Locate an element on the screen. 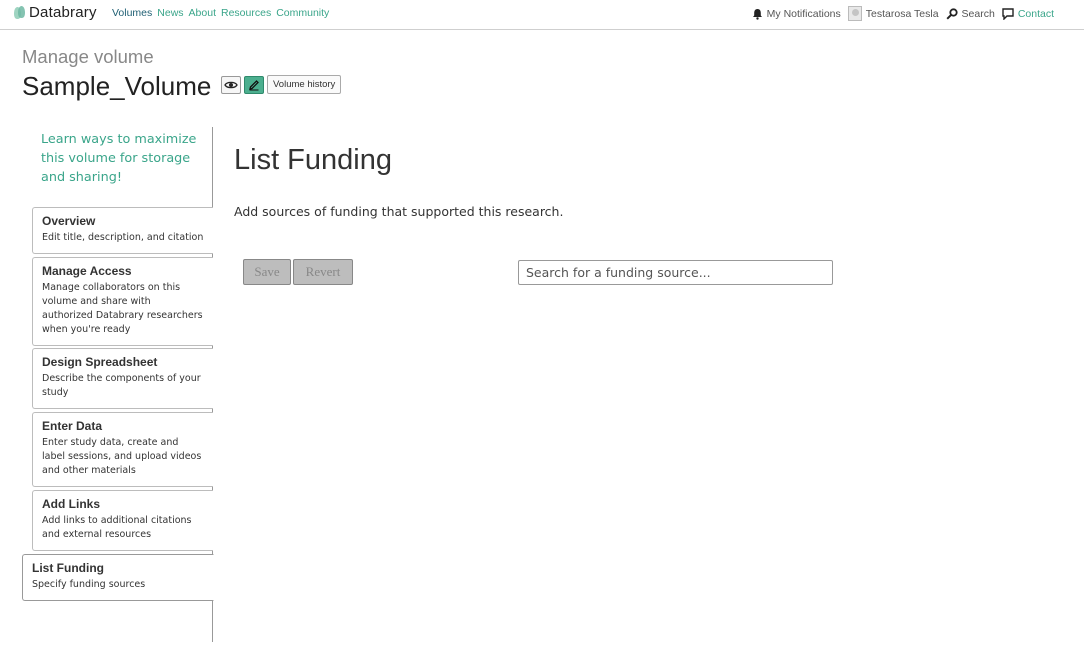 The image size is (1084, 662). volume-history-button: Volume history is located at coordinates (304, 84).